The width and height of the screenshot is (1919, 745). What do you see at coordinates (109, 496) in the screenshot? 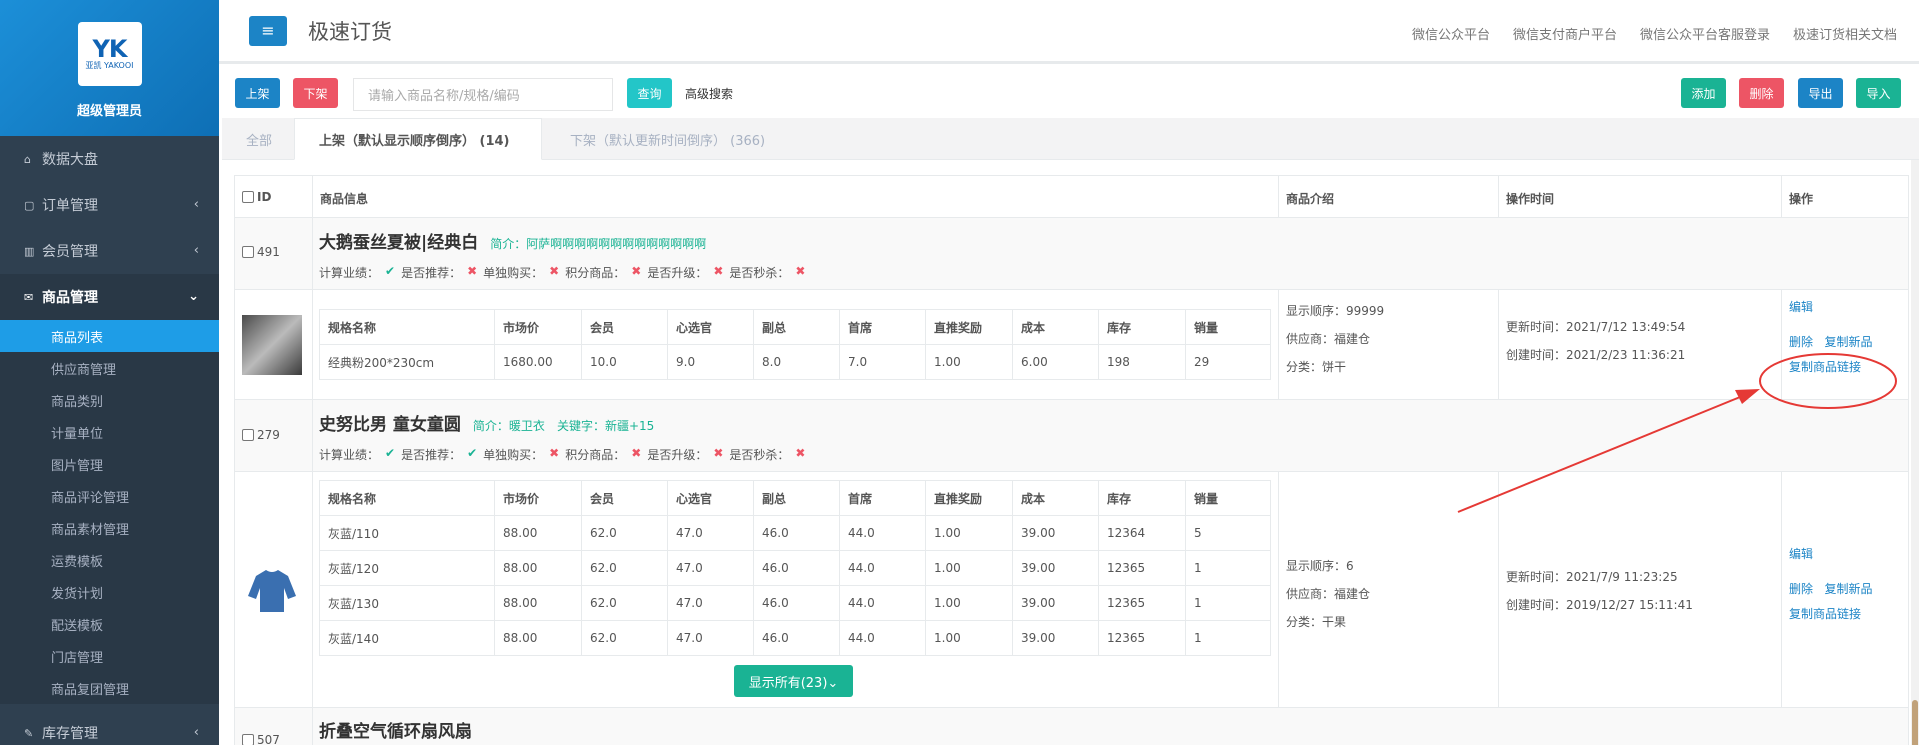
I see `sidebar-subitem-reviews: 商品评论管理` at bounding box center [109, 496].